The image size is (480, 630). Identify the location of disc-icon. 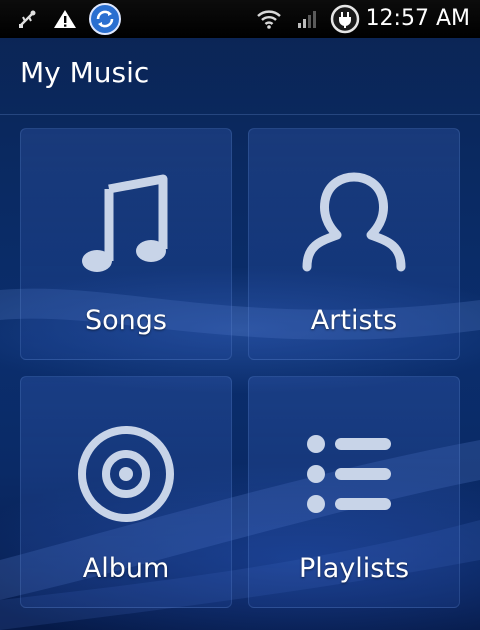
(126, 474).